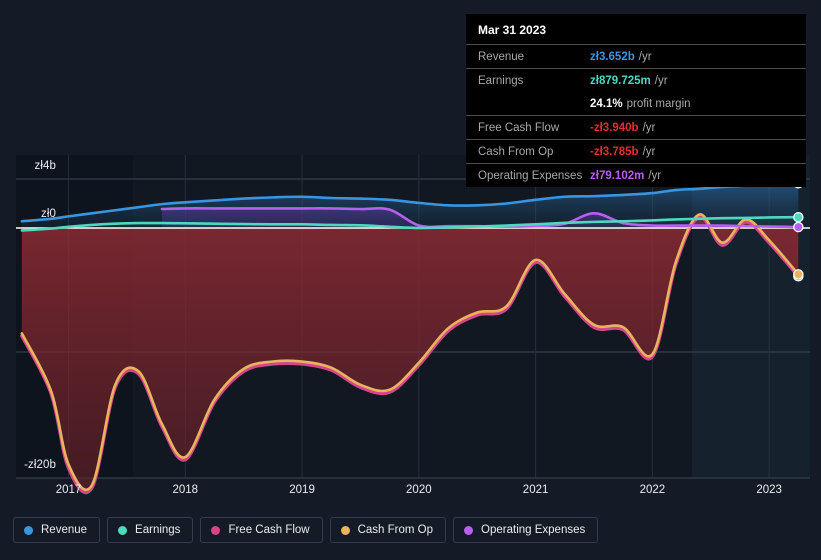  I want to click on legend-item-cash-from-op: Cash From Op, so click(388, 530).